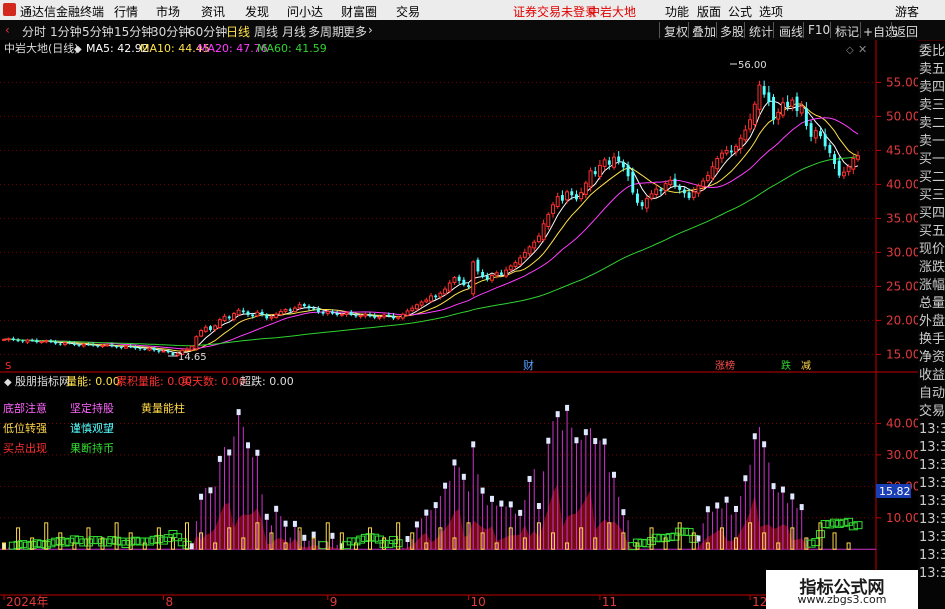  I want to click on quote-field: 买一, so click(932, 160).